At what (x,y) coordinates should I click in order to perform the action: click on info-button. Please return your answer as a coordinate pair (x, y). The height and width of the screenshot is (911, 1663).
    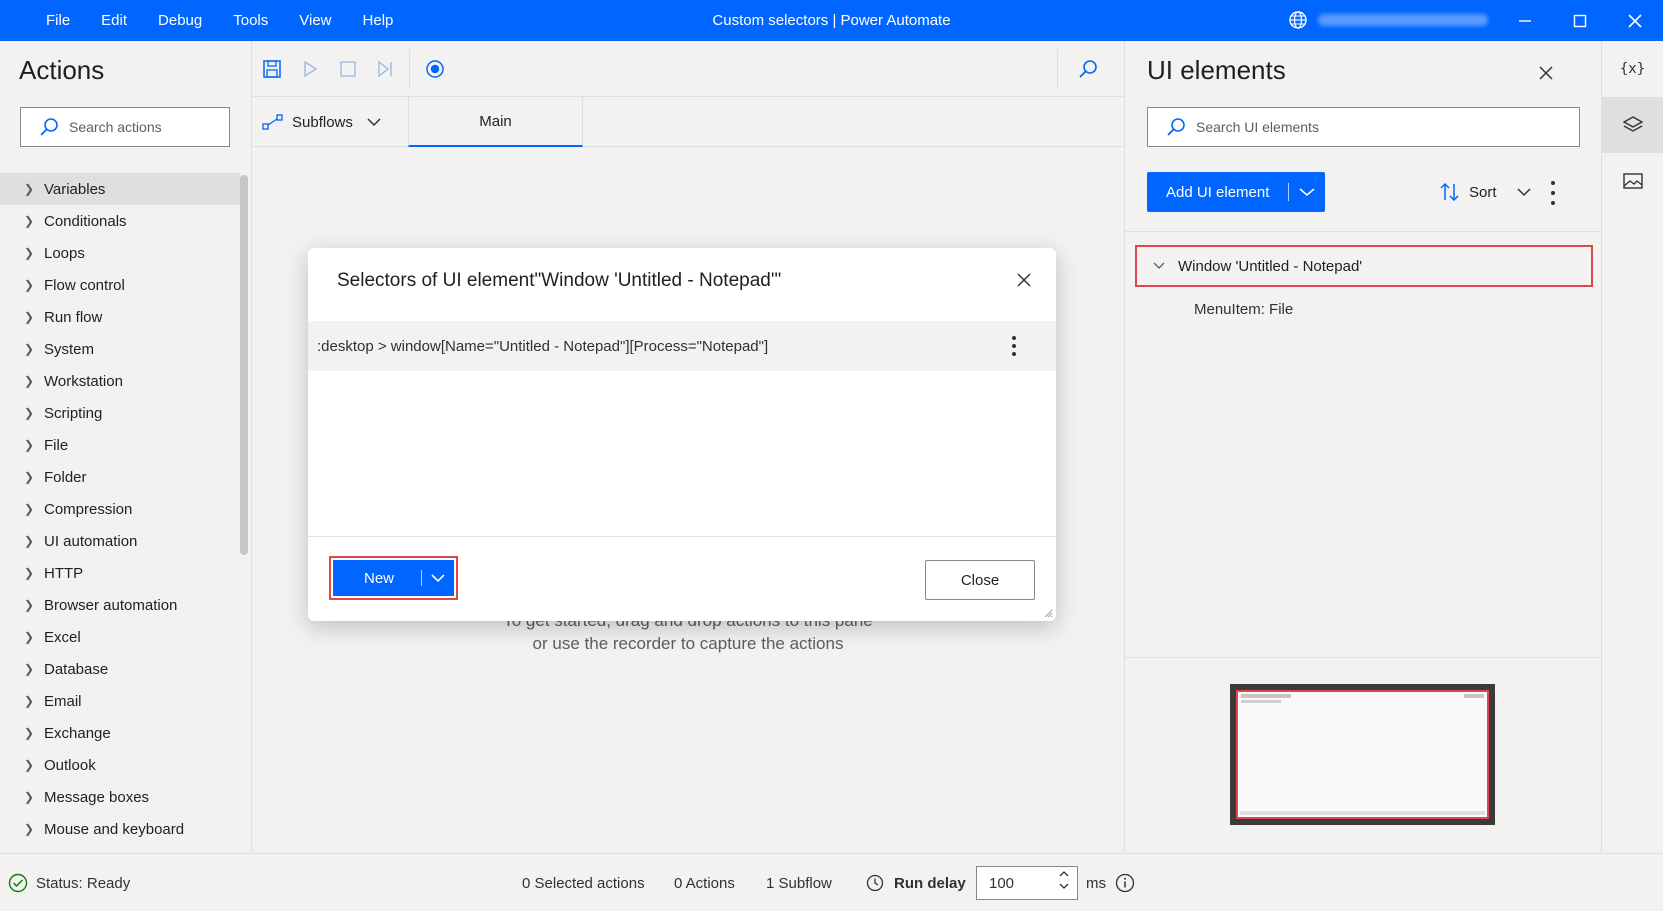
    Looking at the image, I should click on (1125, 882).